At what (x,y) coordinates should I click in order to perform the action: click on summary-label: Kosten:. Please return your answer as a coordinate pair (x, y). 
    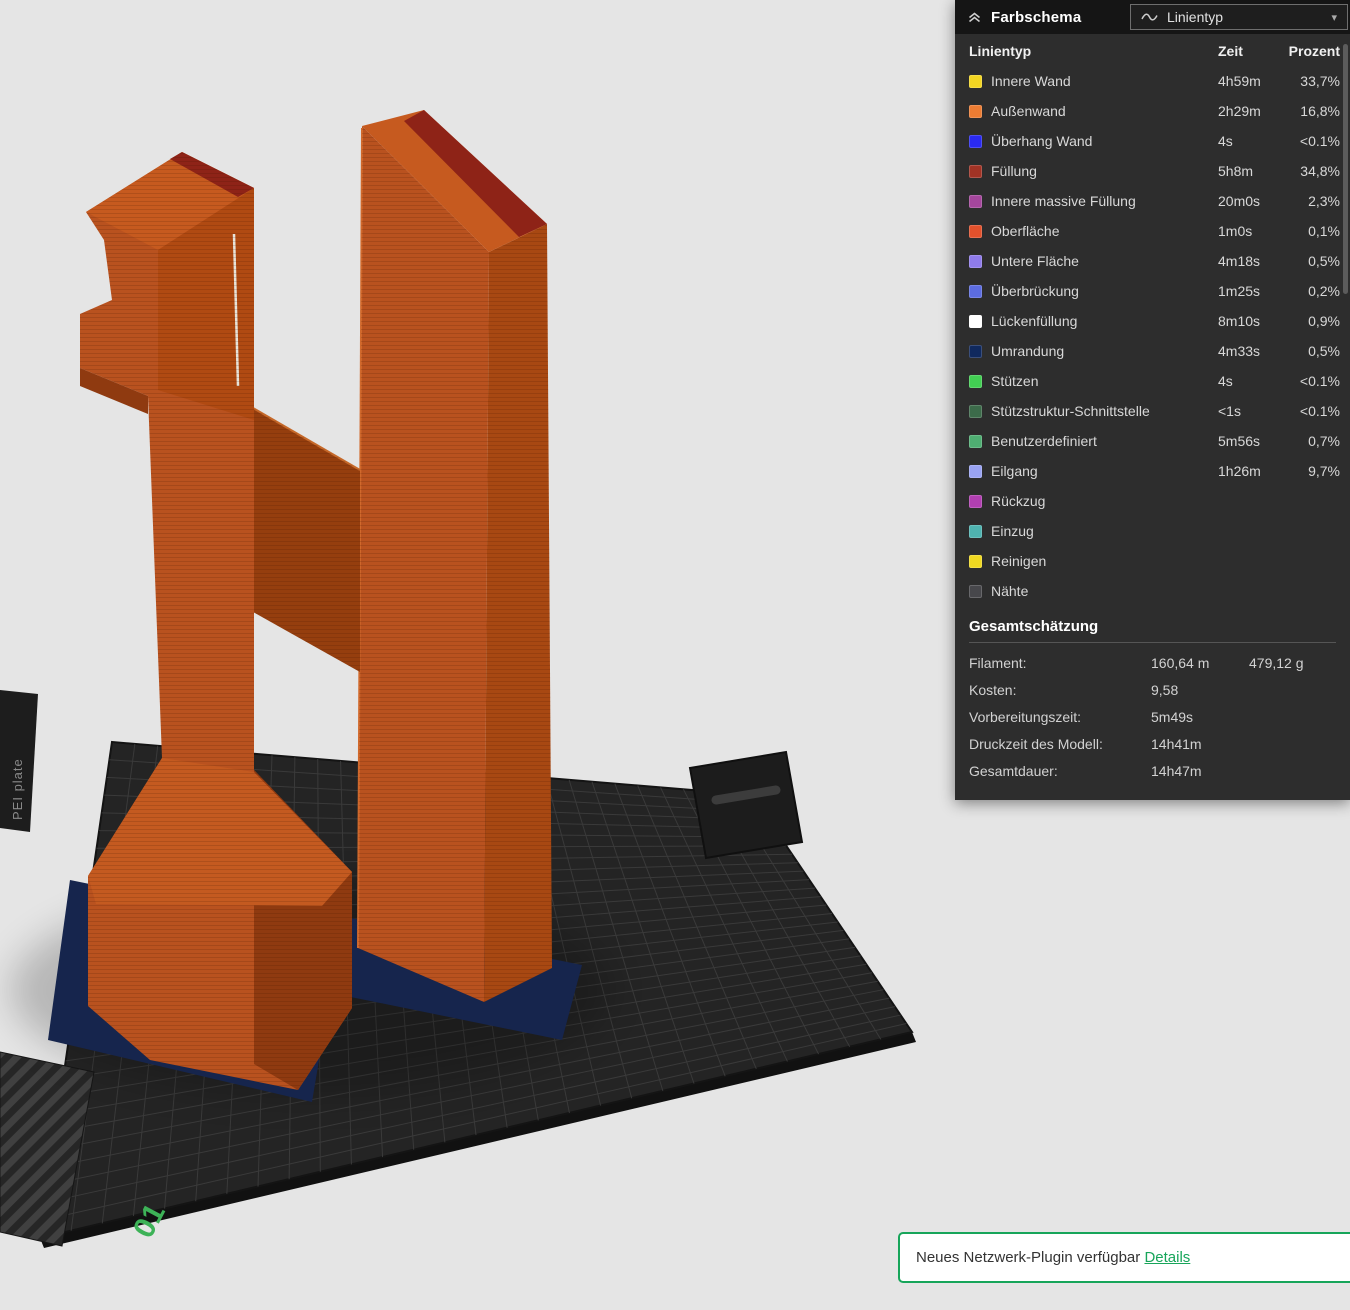
    Looking at the image, I should click on (993, 689).